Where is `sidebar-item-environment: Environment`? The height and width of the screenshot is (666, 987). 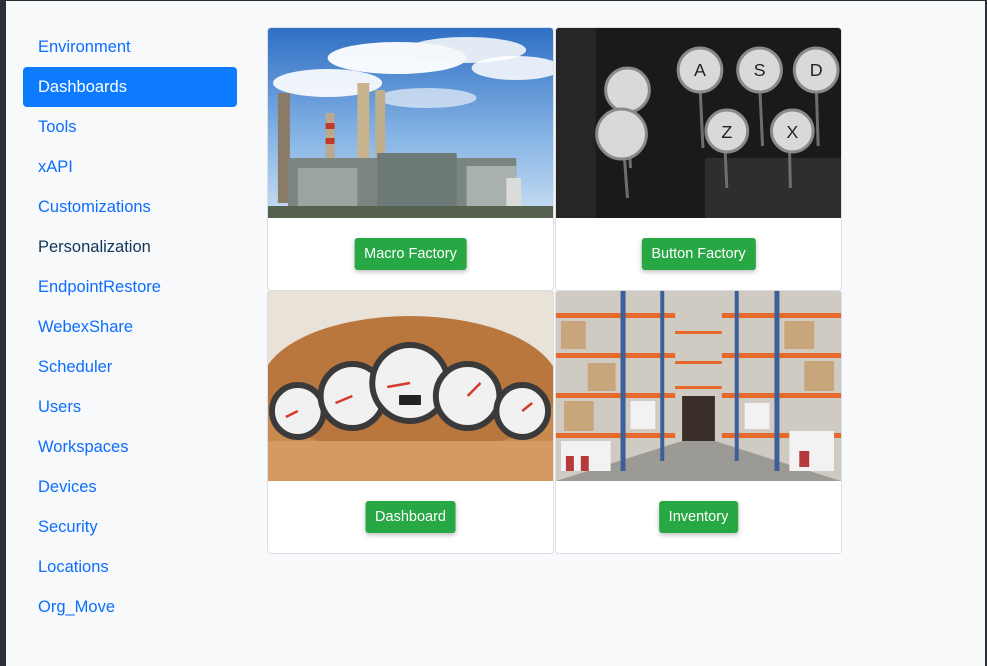 sidebar-item-environment: Environment is located at coordinates (130, 47).